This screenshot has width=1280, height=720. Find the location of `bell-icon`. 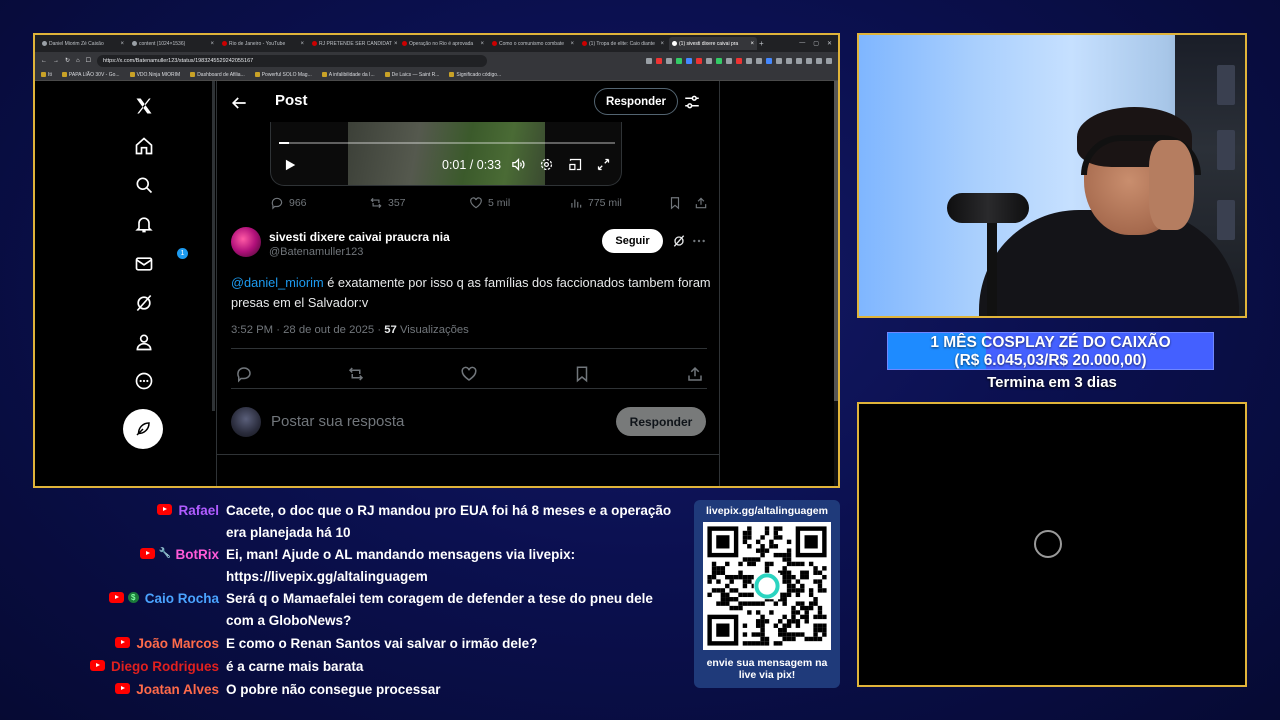

bell-icon is located at coordinates (144, 224).